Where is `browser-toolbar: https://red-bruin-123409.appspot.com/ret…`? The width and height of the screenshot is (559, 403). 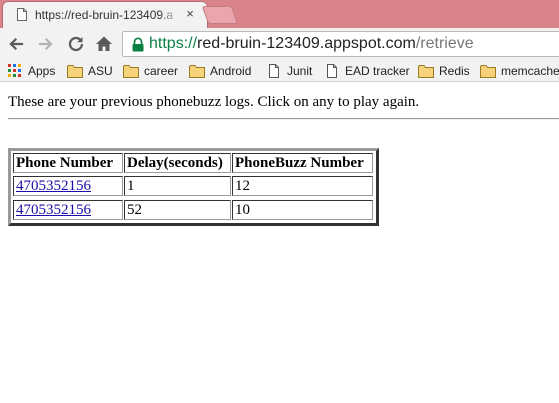 browser-toolbar: https://red-bruin-123409.appspot.com/ret… is located at coordinates (279, 44).